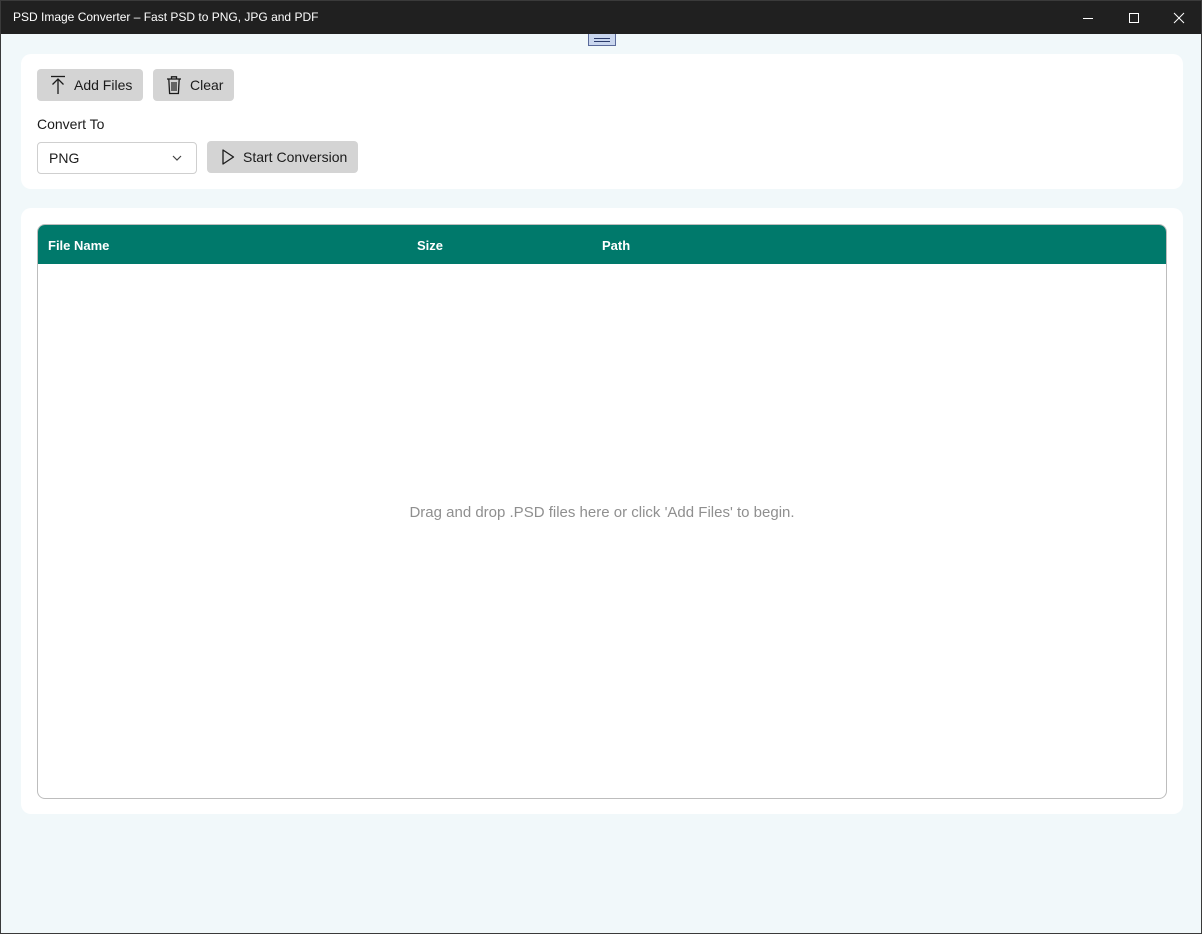 This screenshot has height=934, width=1202. Describe the element at coordinates (58, 85) in the screenshot. I see `upload-arrow-icon` at that location.